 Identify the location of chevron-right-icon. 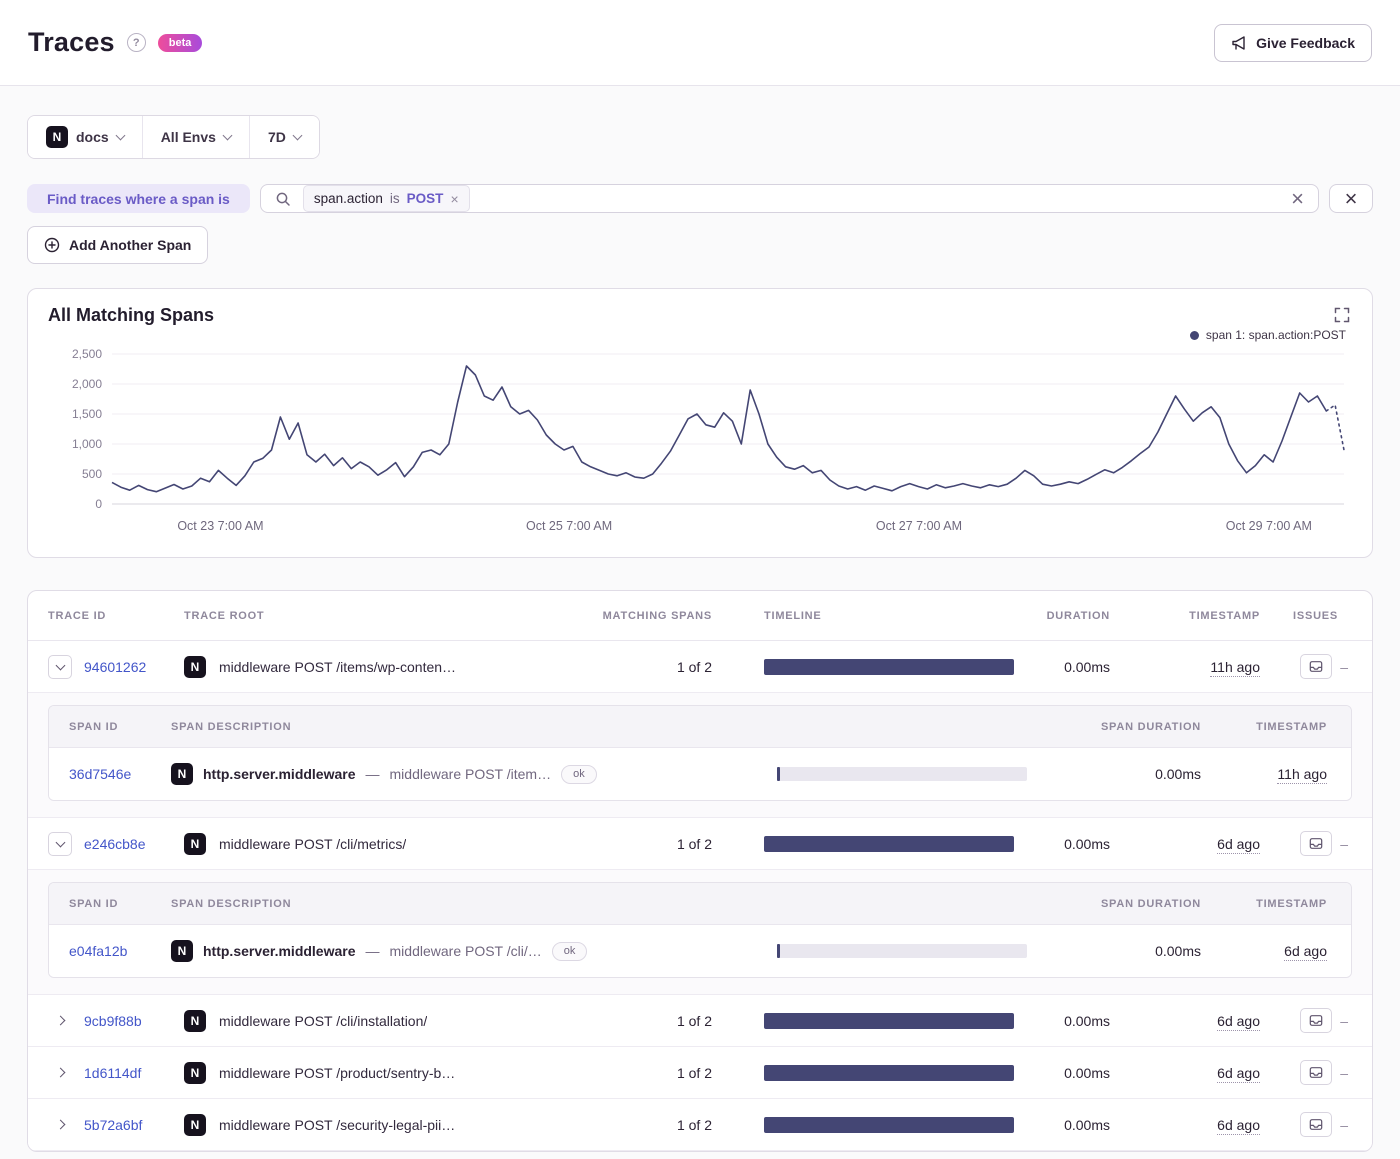
(60, 1072).